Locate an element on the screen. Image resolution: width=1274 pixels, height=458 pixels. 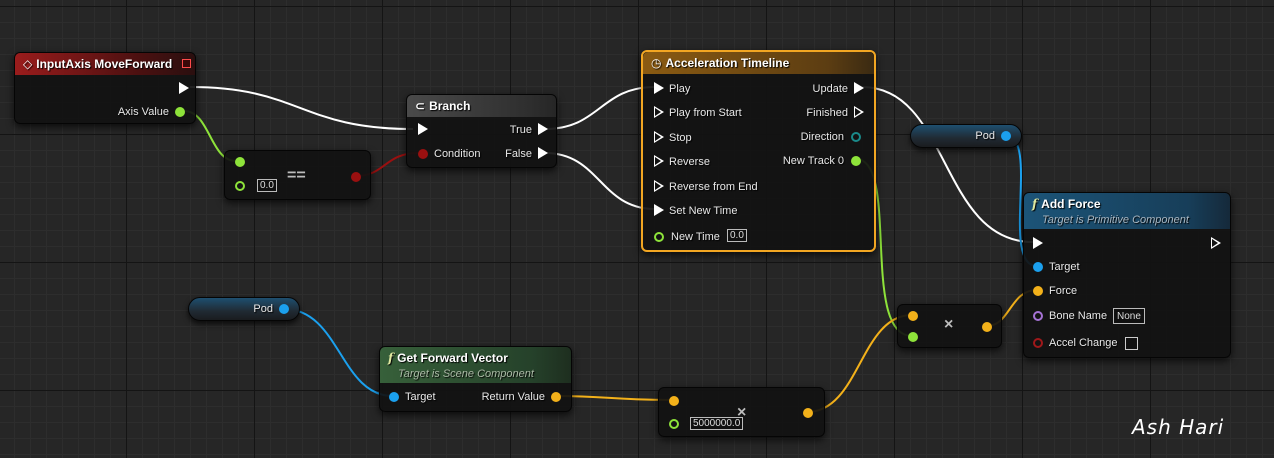
get-forward-return-pin is located at coordinates (556, 397).